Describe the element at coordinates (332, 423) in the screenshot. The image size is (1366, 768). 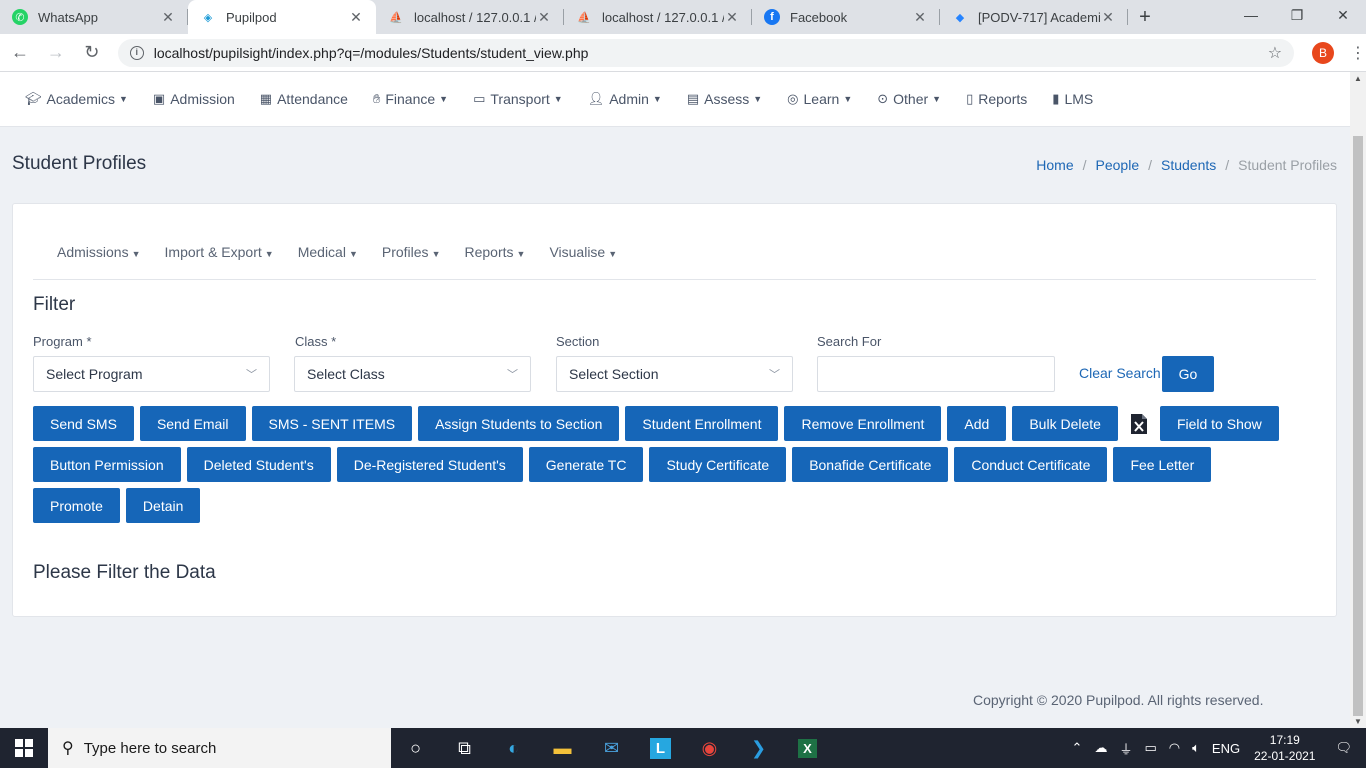
I see `sms-sent-items-button: SMS - SENT ITEMS` at that location.